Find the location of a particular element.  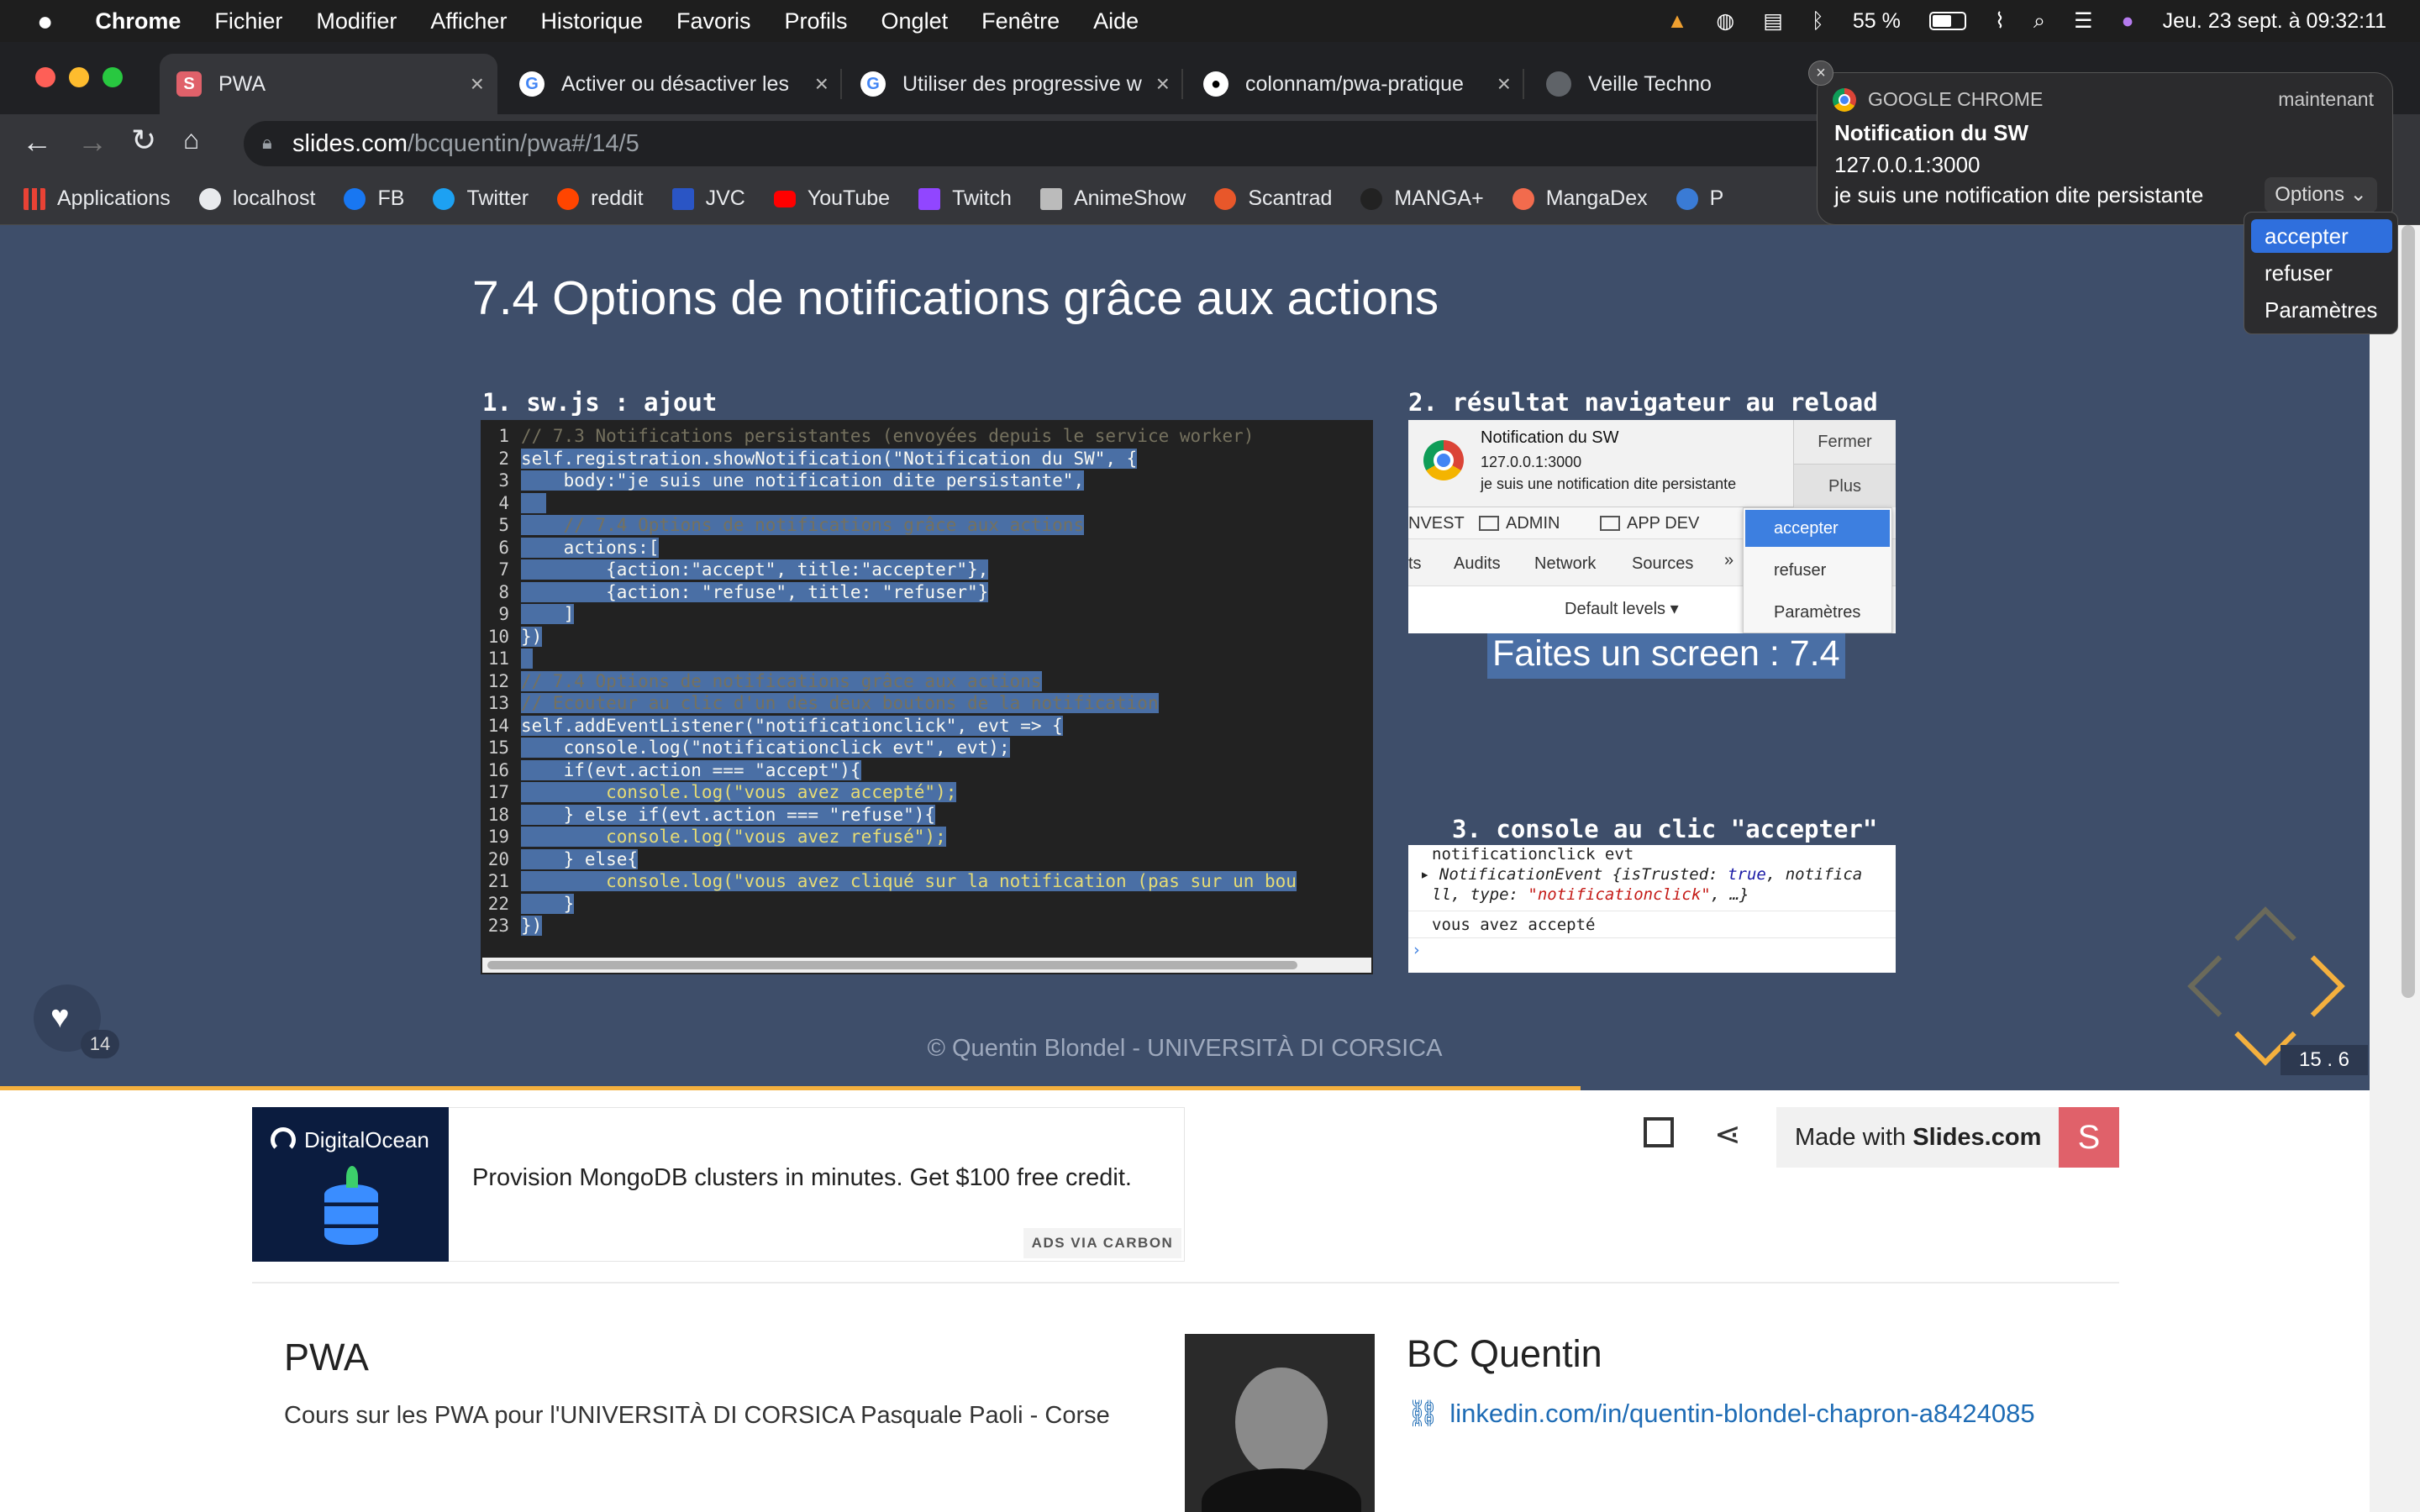

bookmark-applications: Applications is located at coordinates (97, 198).